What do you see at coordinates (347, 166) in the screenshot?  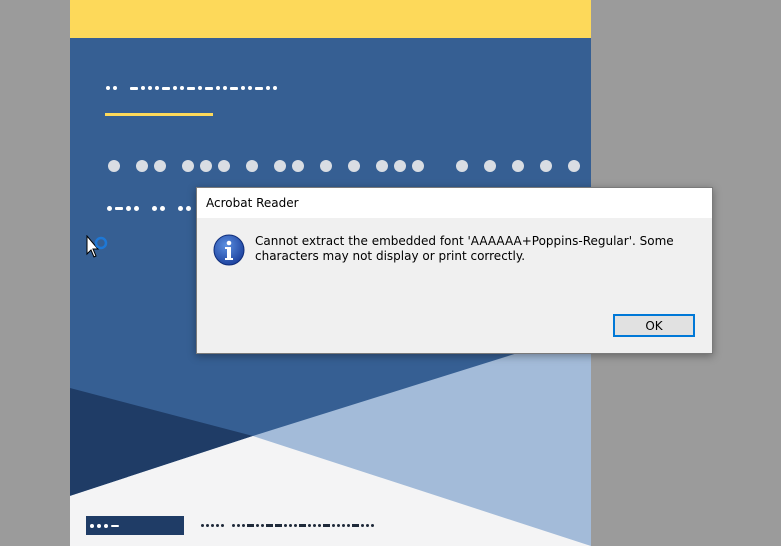 I see `redacted-title-line` at bounding box center [347, 166].